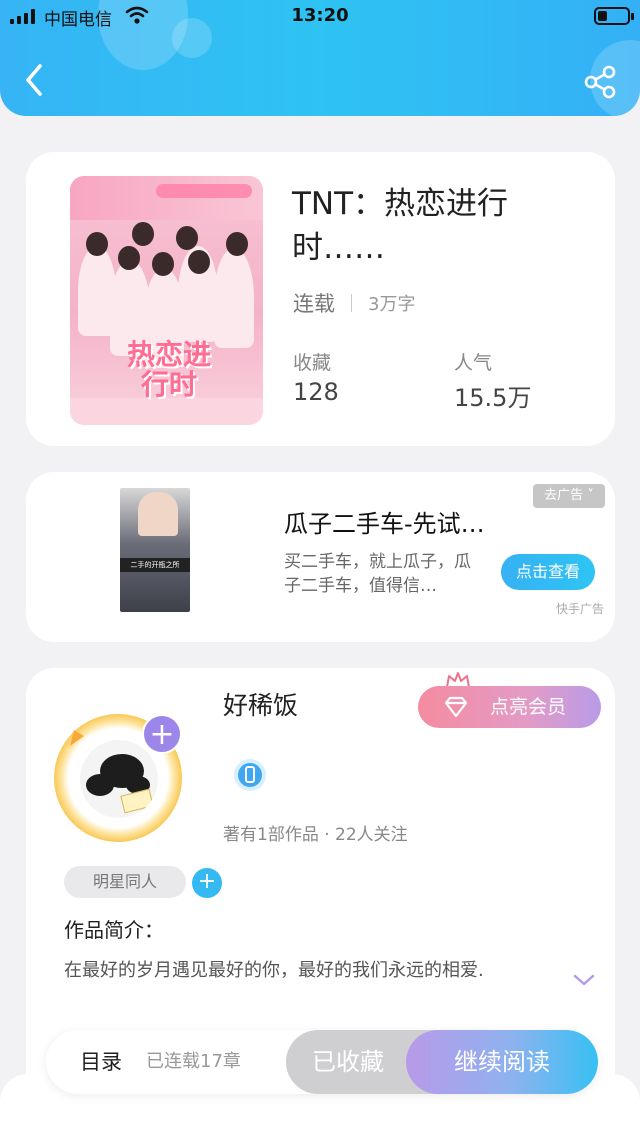 The image size is (640, 1139). Describe the element at coordinates (168, 369) in the screenshot. I see `cover-title: 热恋进行时` at that location.